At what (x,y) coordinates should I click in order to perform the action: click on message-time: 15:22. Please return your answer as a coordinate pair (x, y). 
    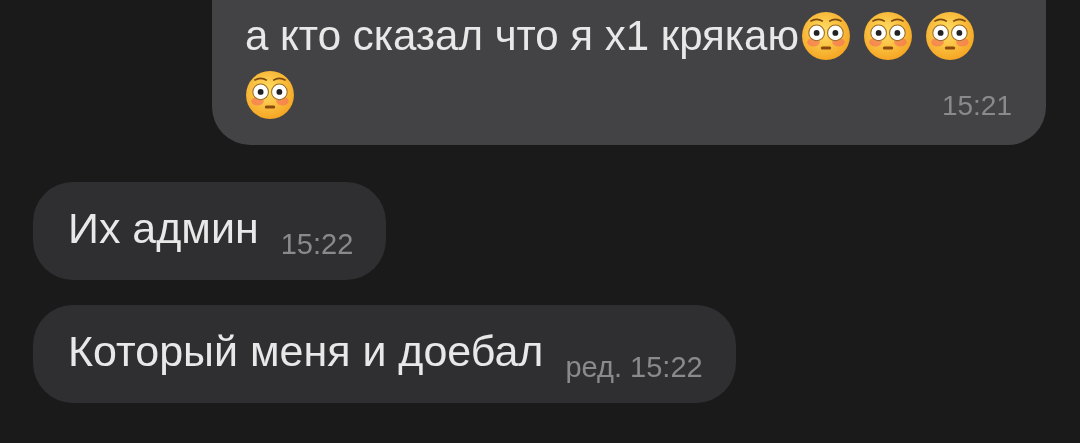
    Looking at the image, I should click on (317, 244).